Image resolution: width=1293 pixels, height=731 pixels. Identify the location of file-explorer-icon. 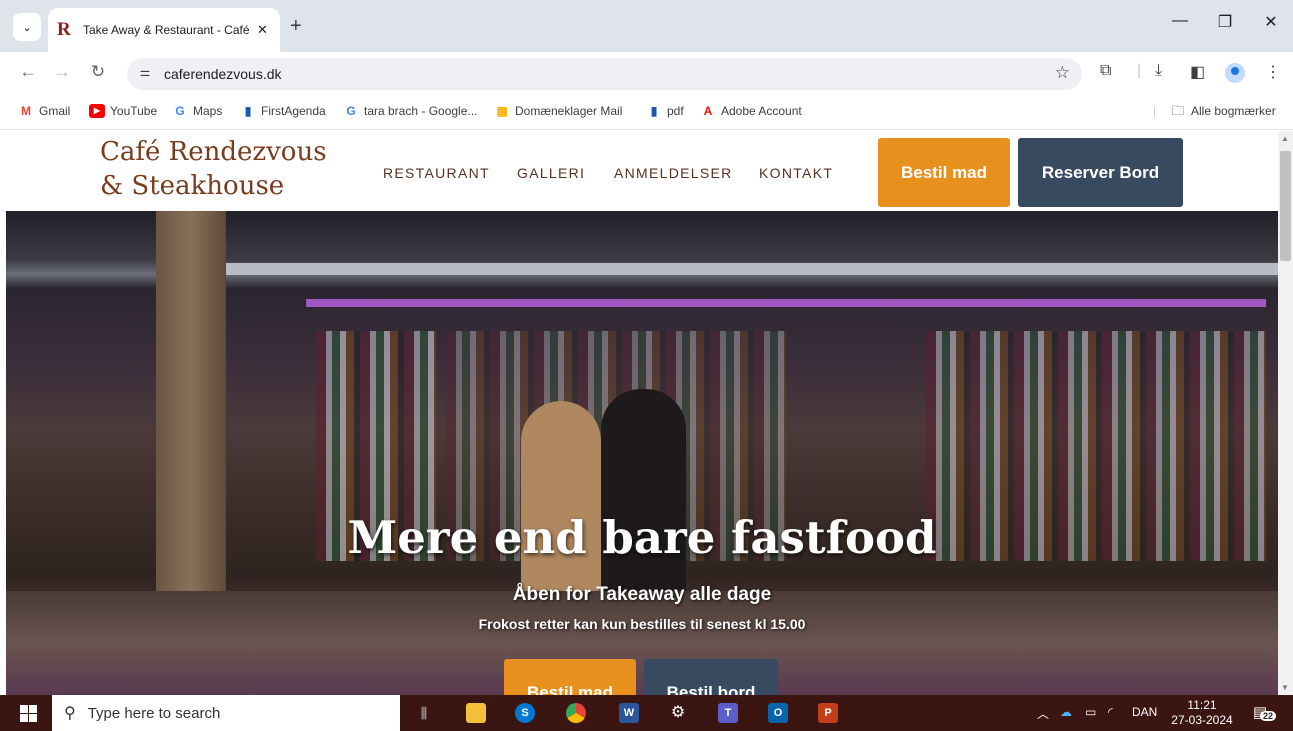
(476, 713).